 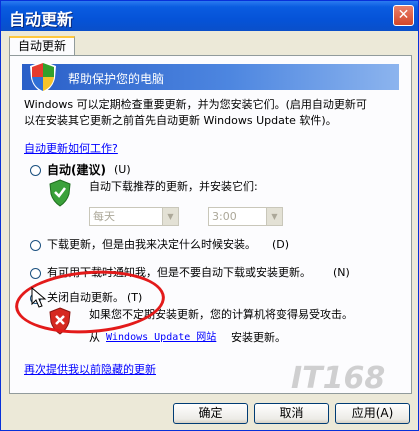 What do you see at coordinates (224, 216) in the screenshot?
I see `time-select-value: 3:00` at bounding box center [224, 216].